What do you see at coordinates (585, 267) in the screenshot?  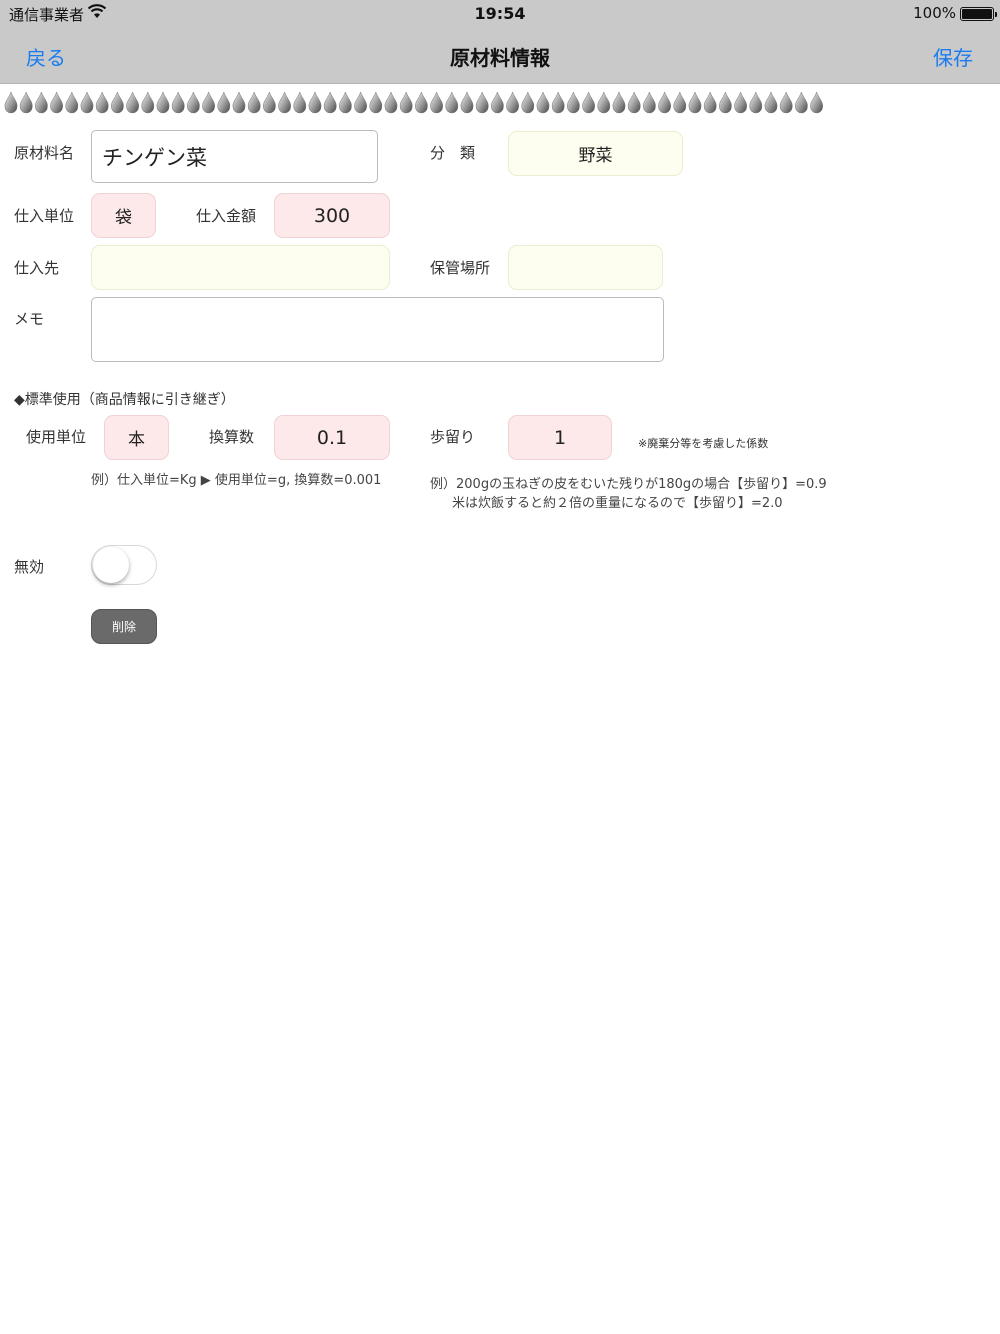 I see `storage-field` at bounding box center [585, 267].